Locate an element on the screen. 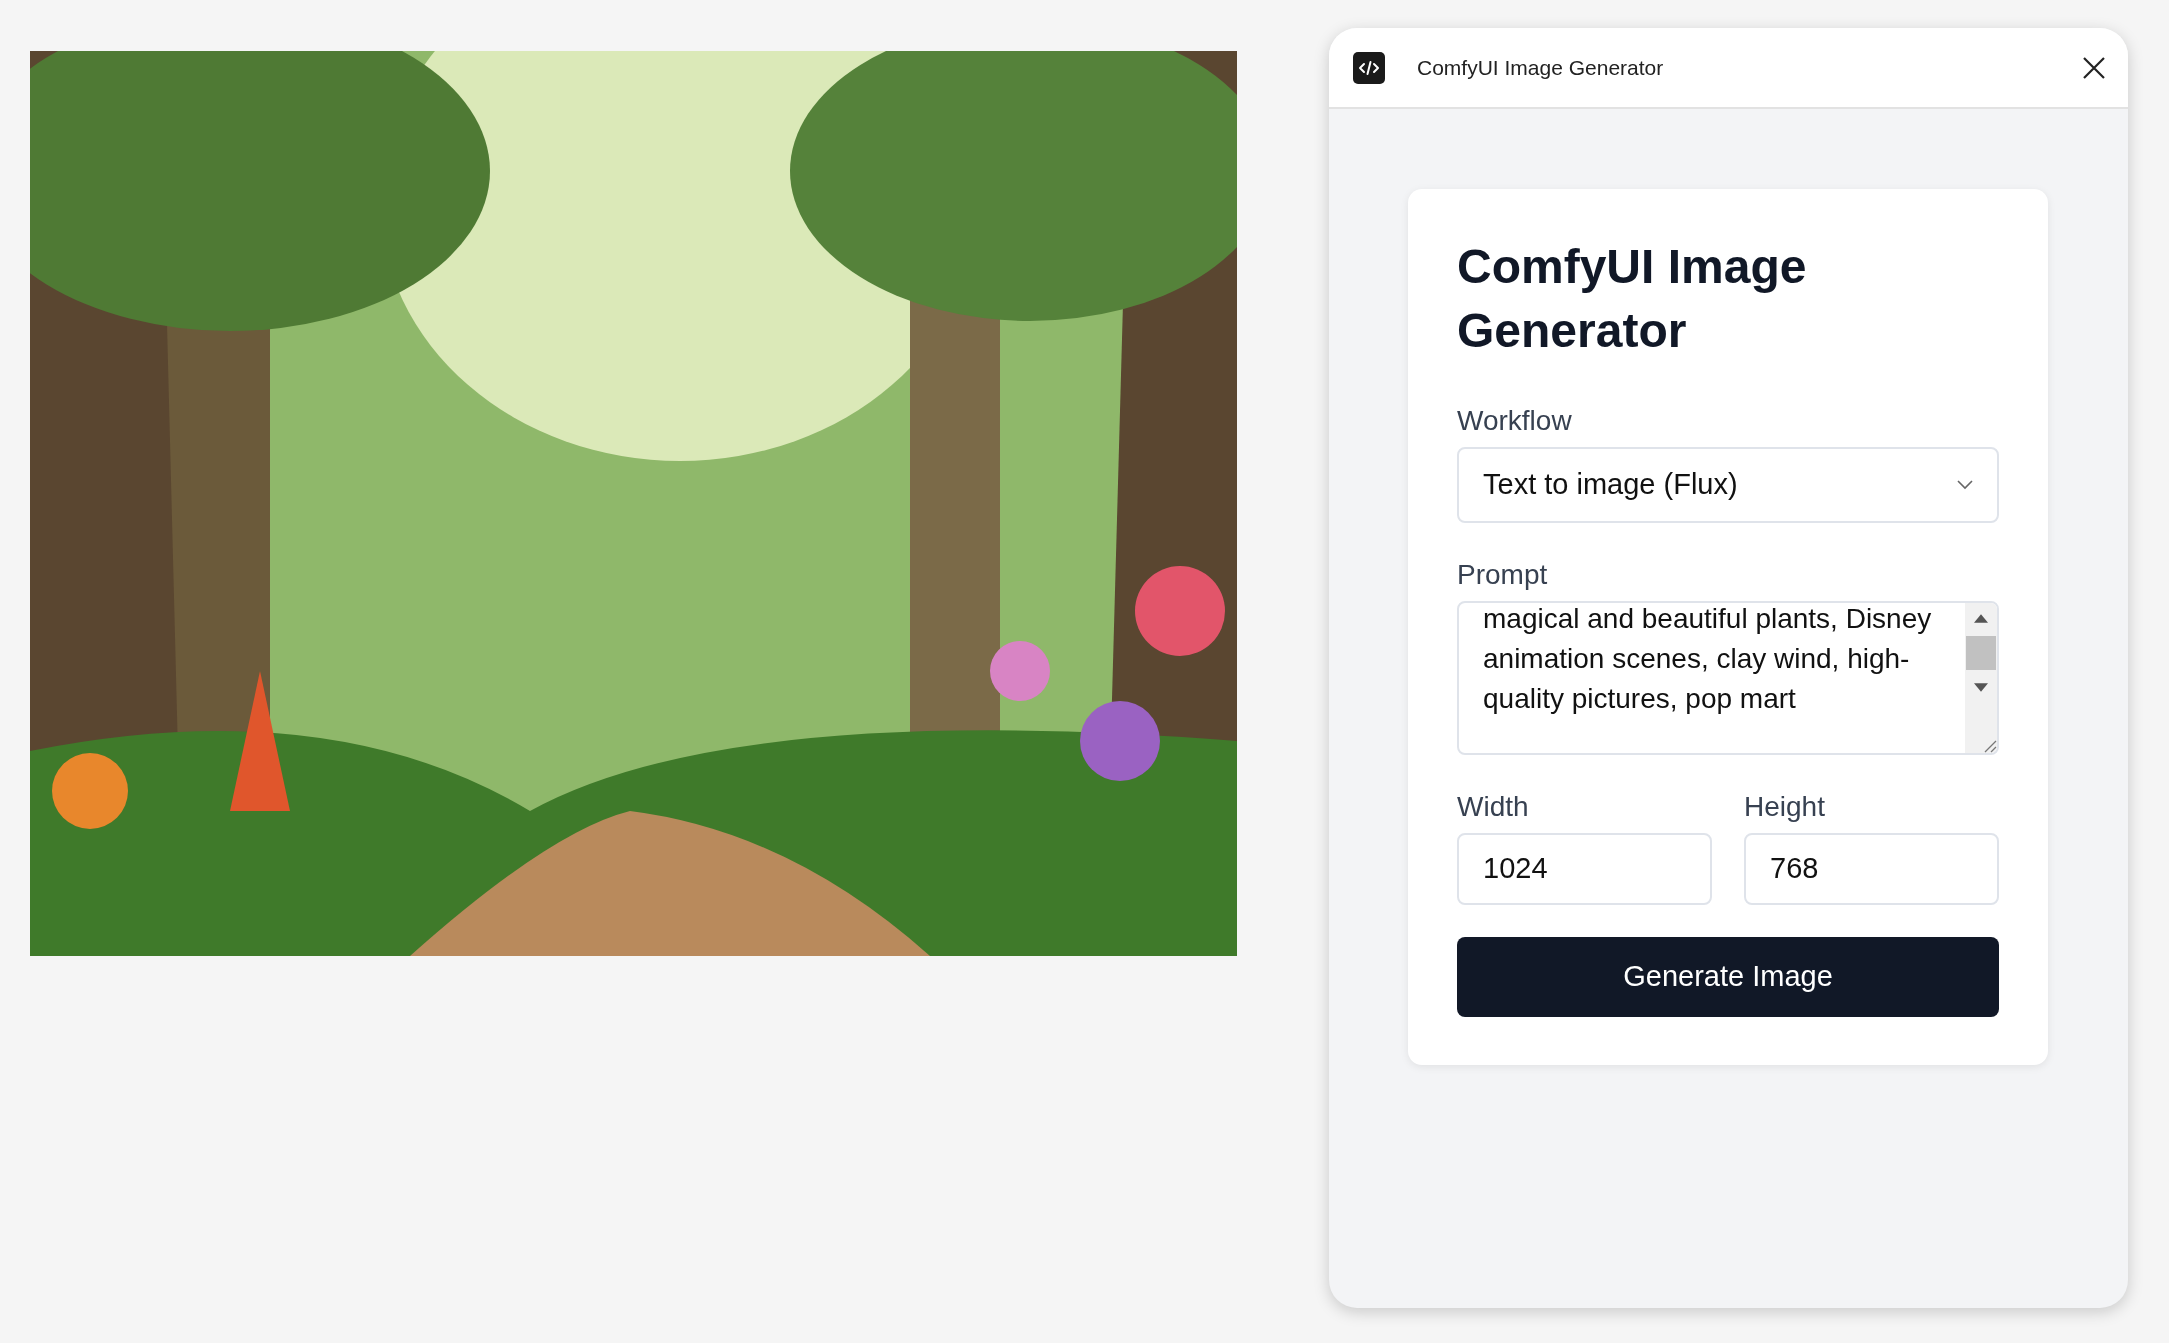 Image resolution: width=2169 pixels, height=1343 pixels. close-icon is located at coordinates (2094, 67).